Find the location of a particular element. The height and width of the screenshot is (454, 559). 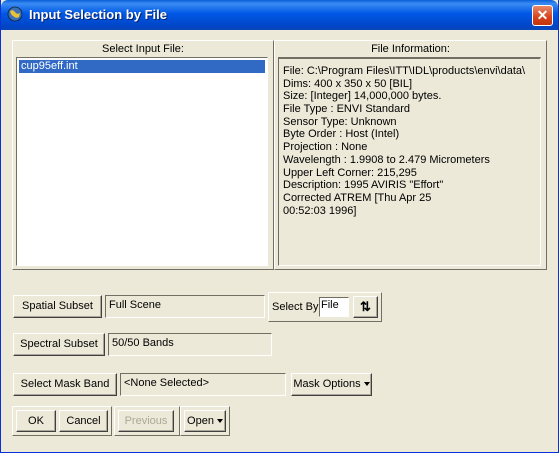

close-button: ✕ is located at coordinates (542, 15).